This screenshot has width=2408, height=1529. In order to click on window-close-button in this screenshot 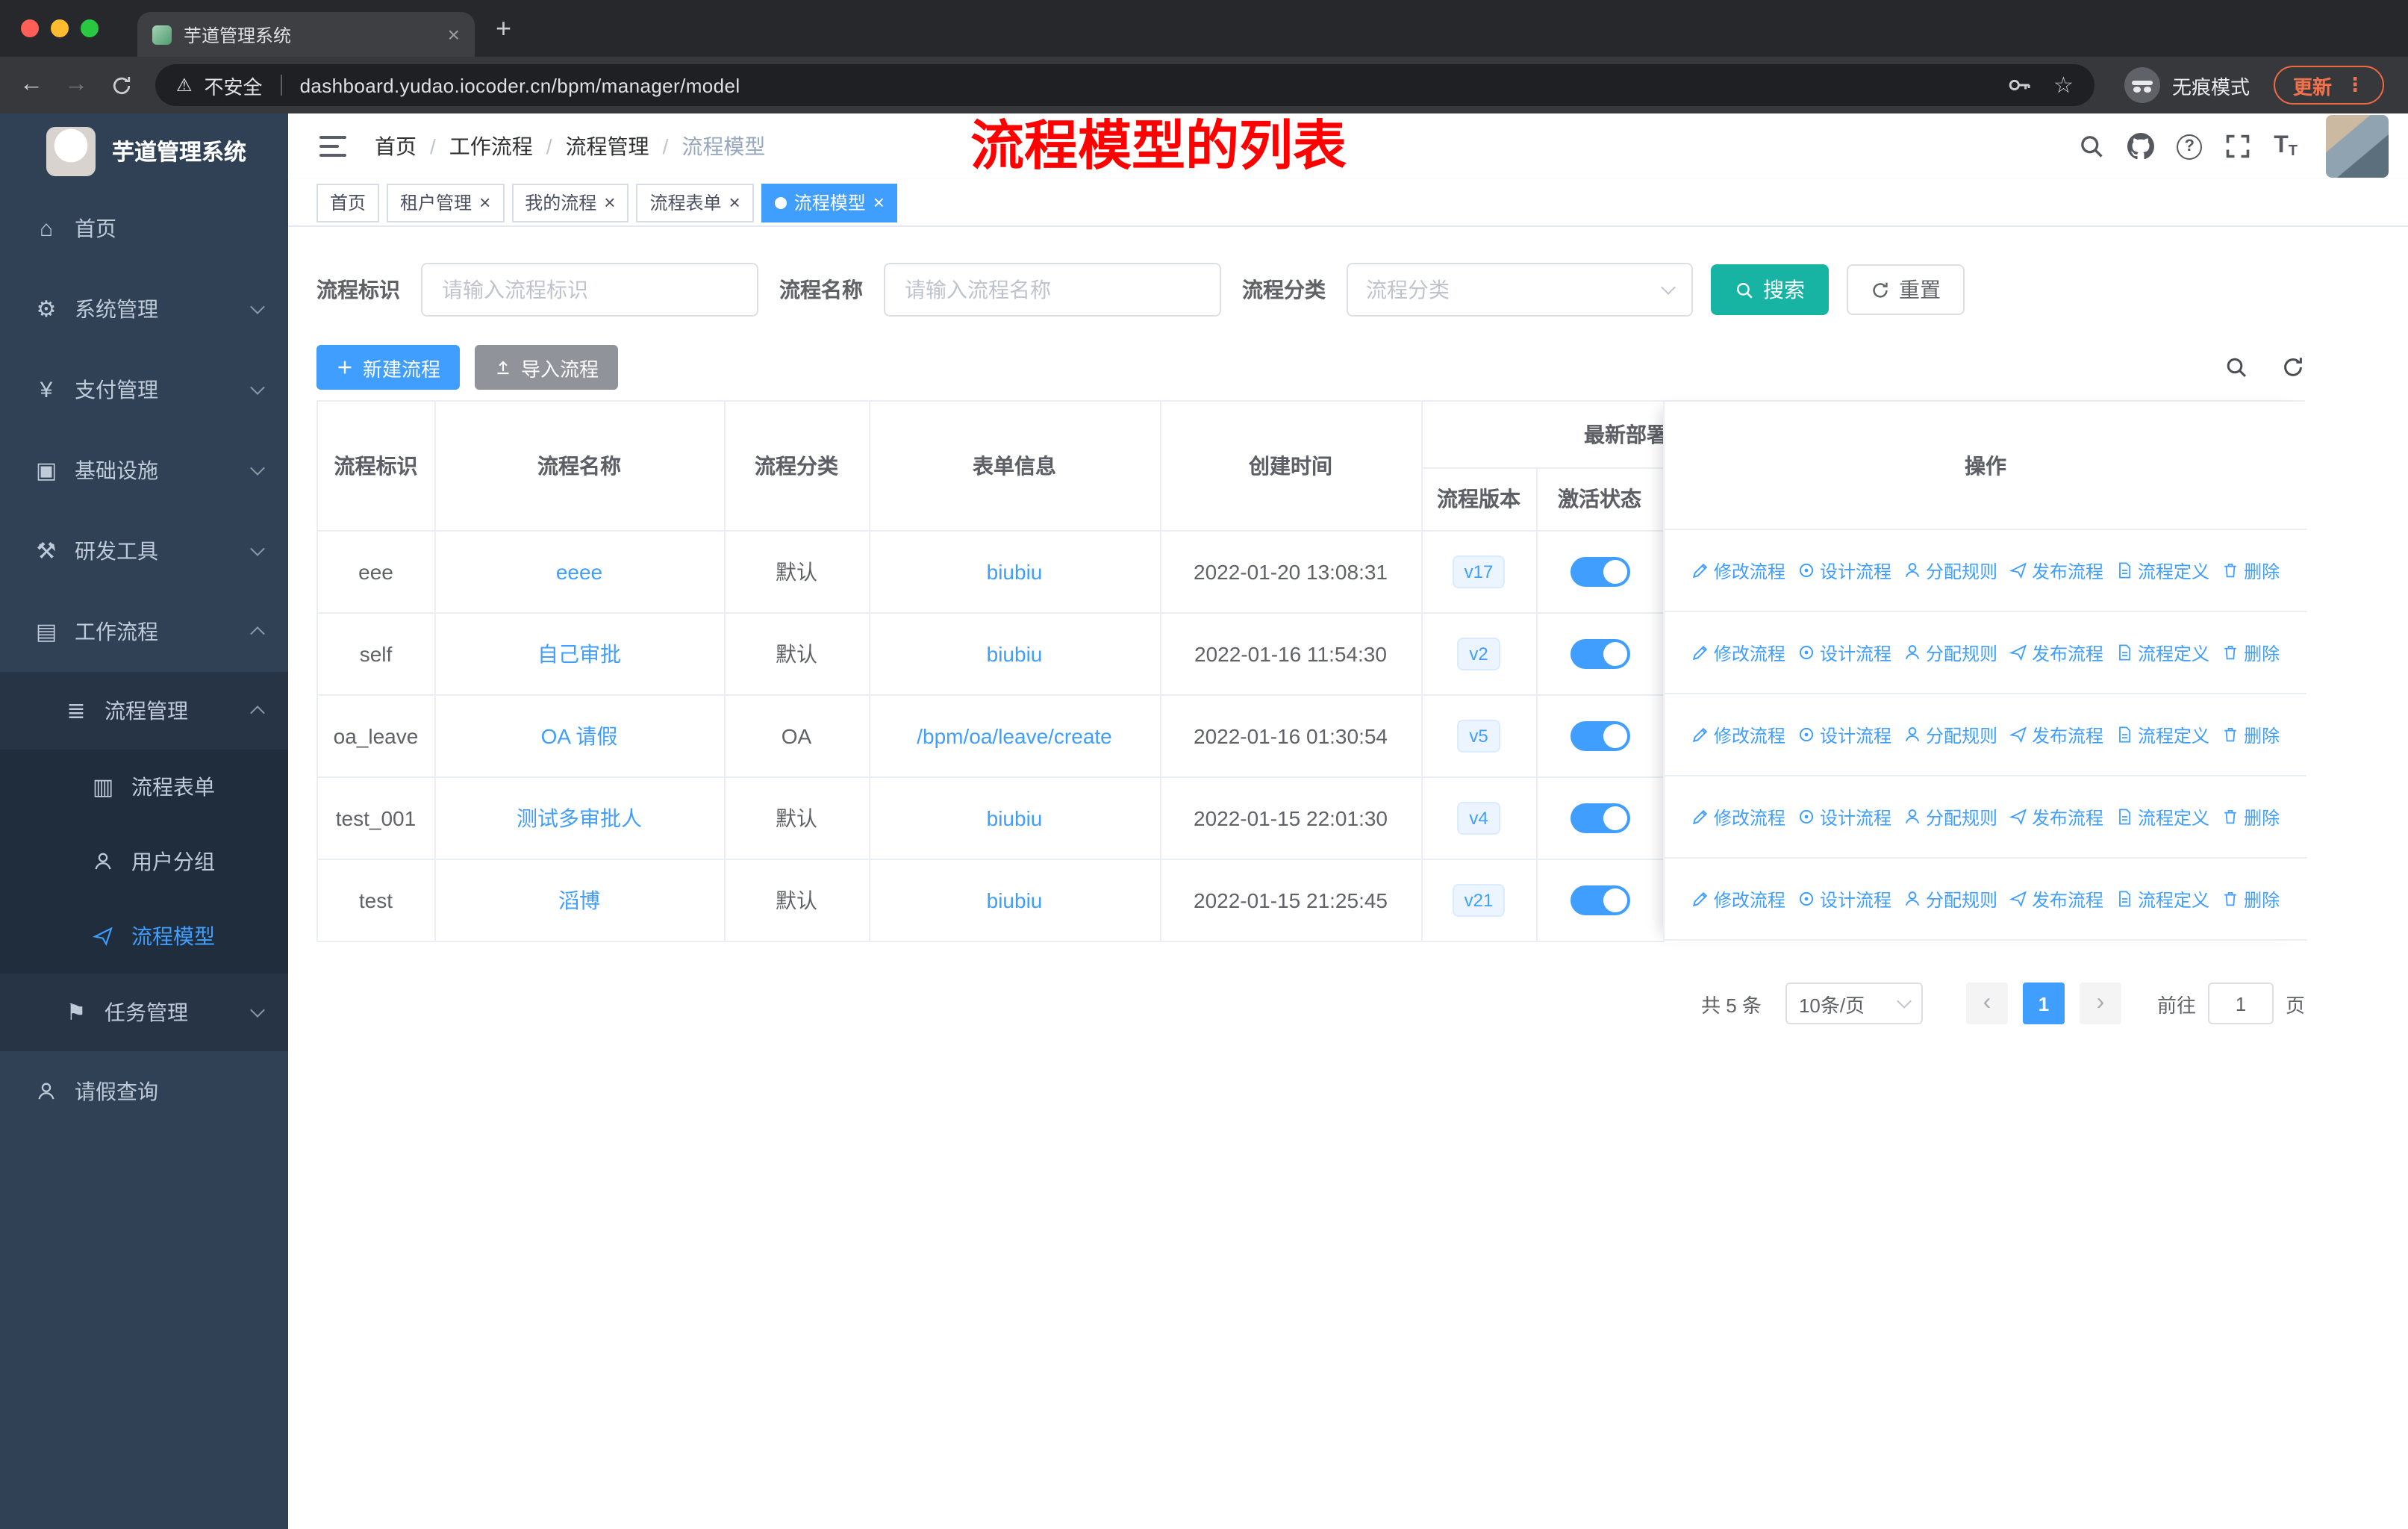, I will do `click(30, 28)`.